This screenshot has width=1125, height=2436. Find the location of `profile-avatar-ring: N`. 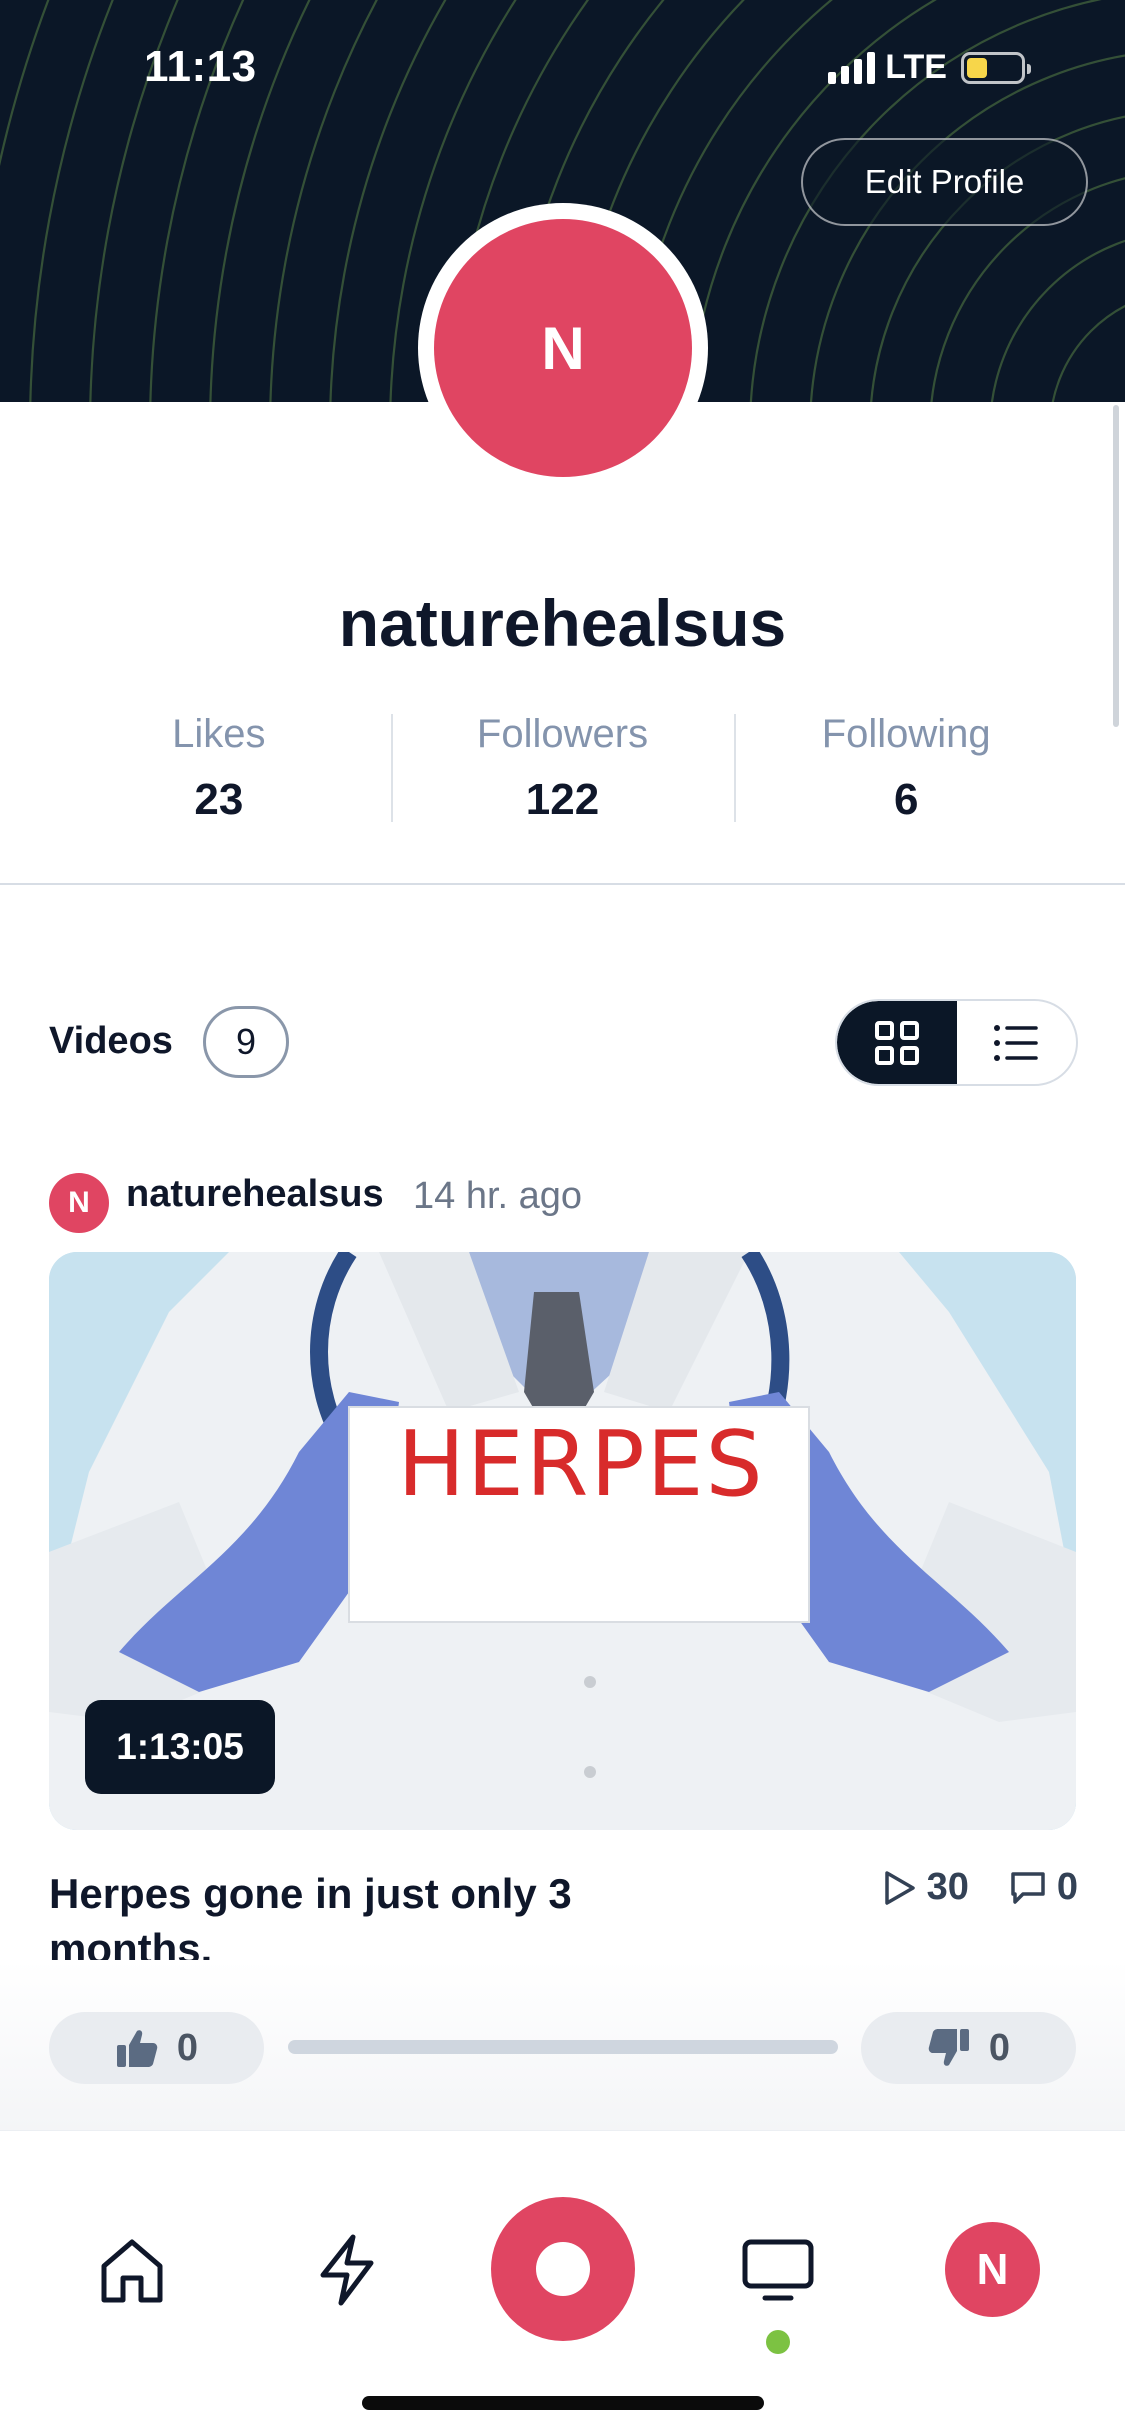

profile-avatar-ring: N is located at coordinates (563, 348).